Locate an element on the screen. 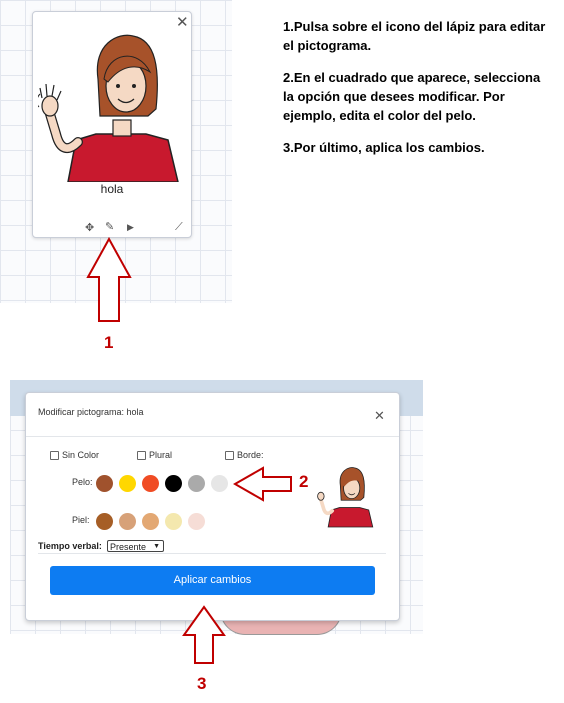 The image size is (564, 703). tiempo-verbal-select: Presente ▼ is located at coordinates (135, 546).